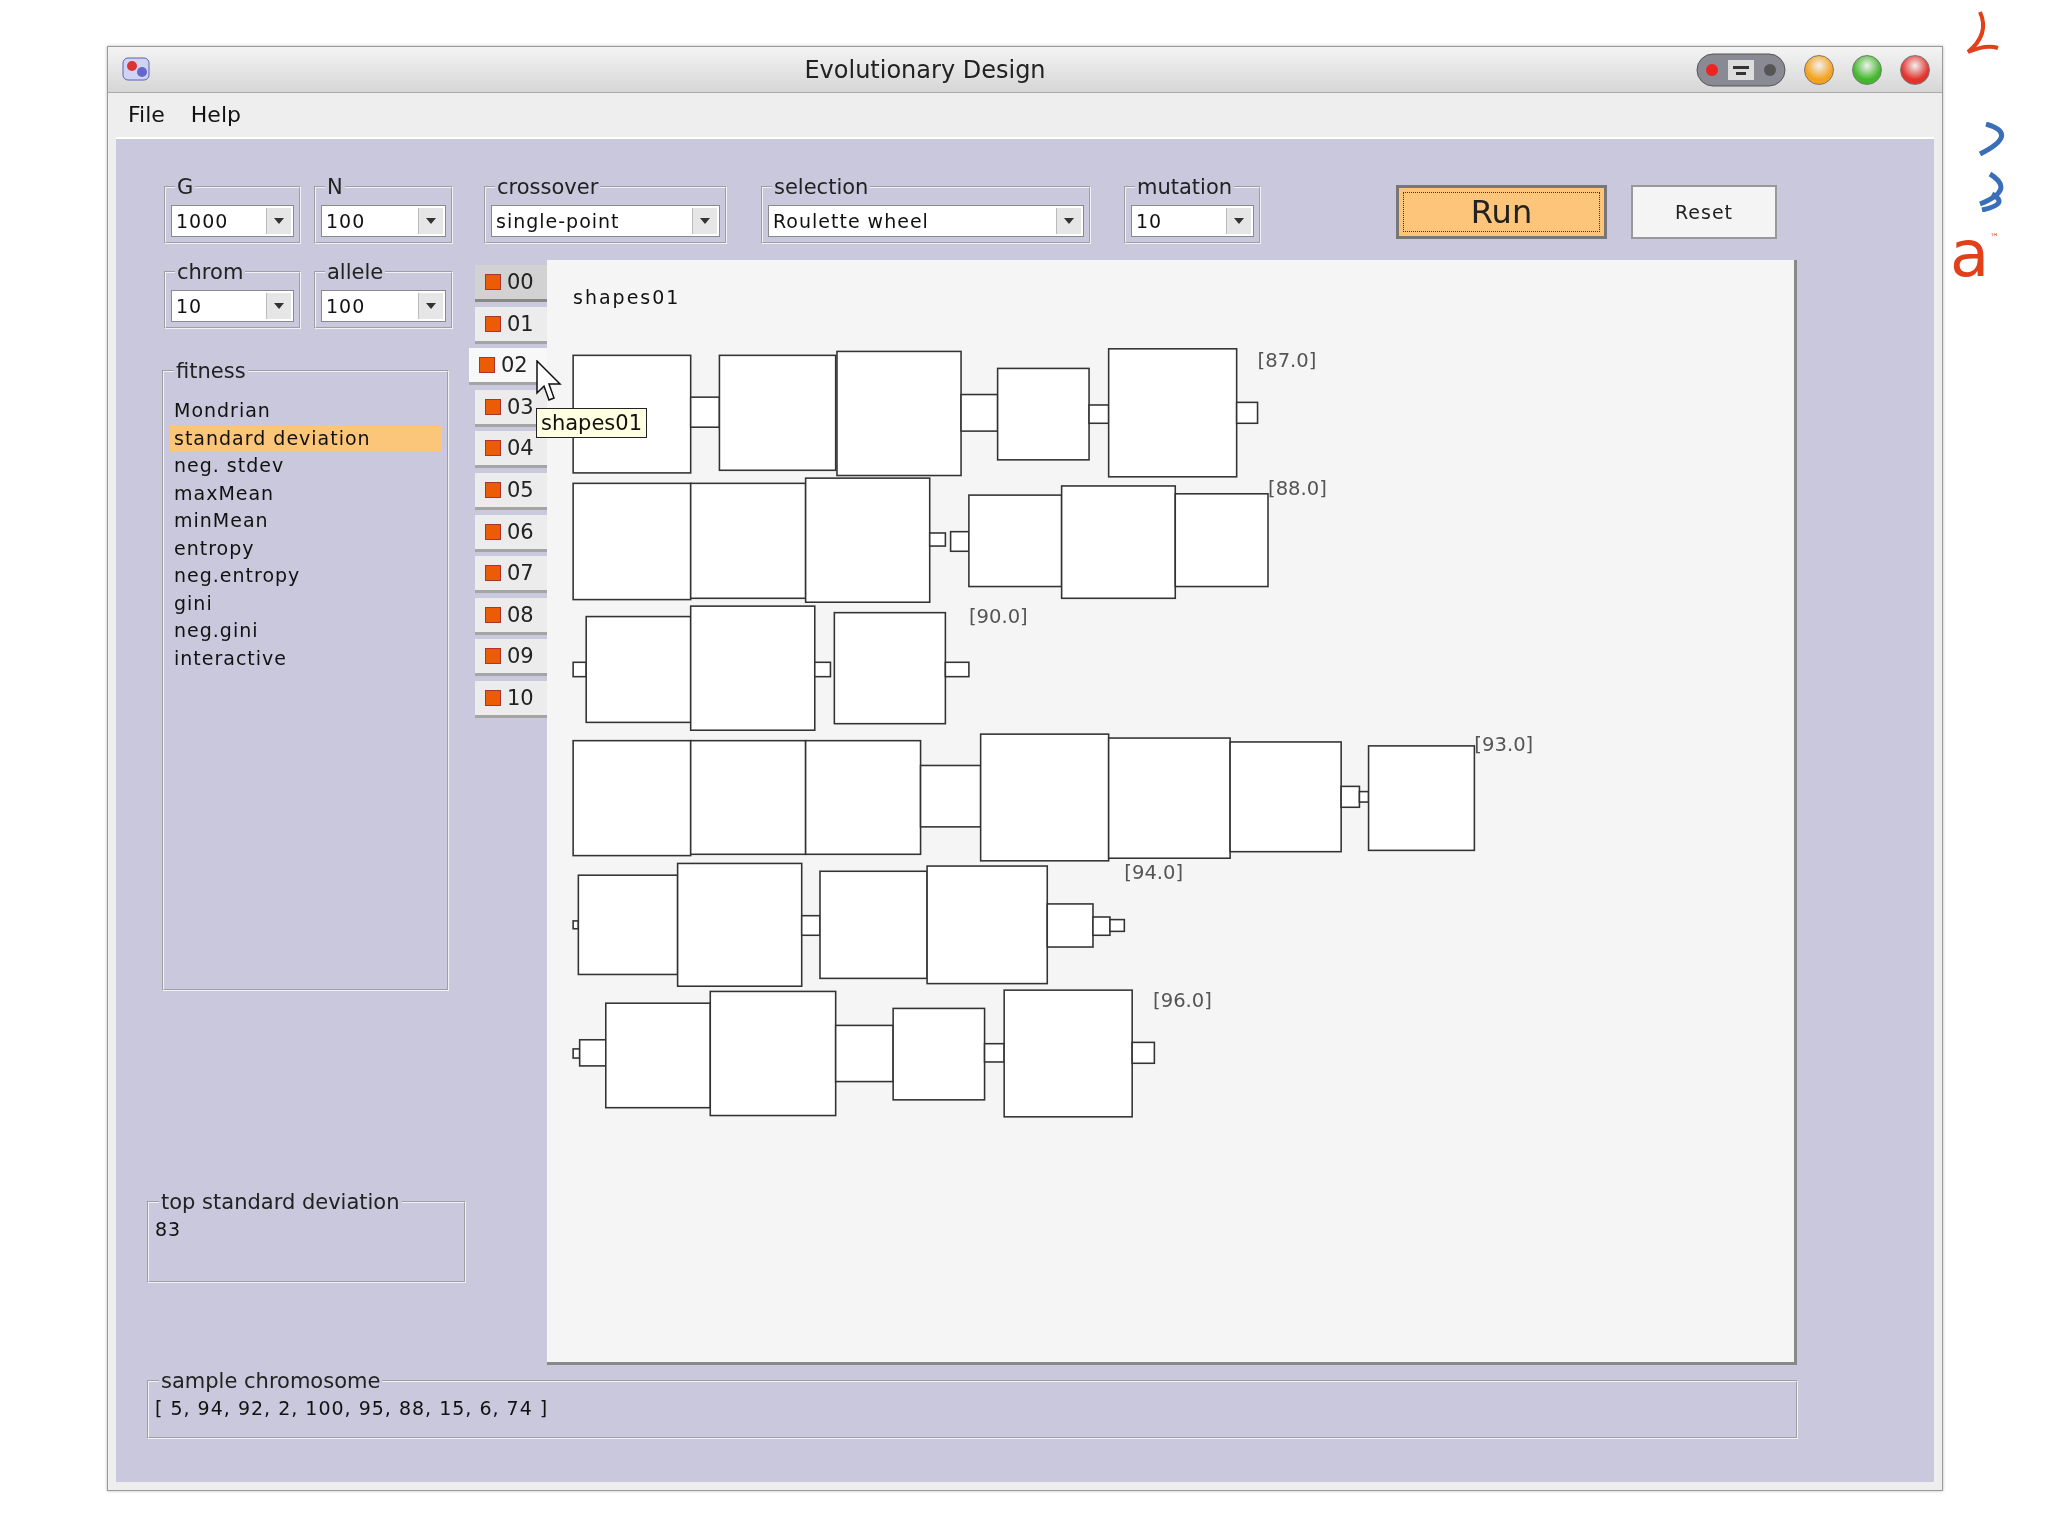 This screenshot has width=2048, height=1536. What do you see at coordinates (355, 272) in the screenshot?
I see `group-label: allele` at bounding box center [355, 272].